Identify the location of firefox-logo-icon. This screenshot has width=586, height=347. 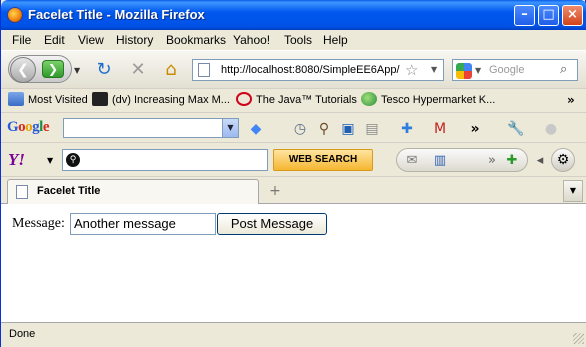
(15, 15).